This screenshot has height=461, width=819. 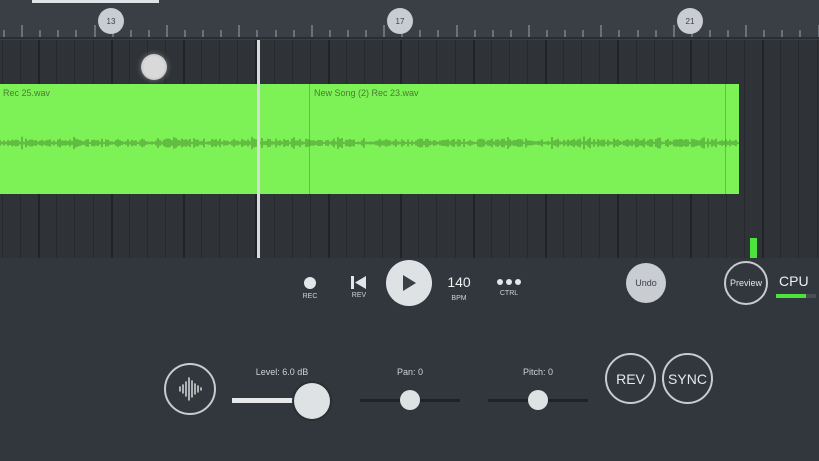 I want to click on playhead, so click(x=258, y=149).